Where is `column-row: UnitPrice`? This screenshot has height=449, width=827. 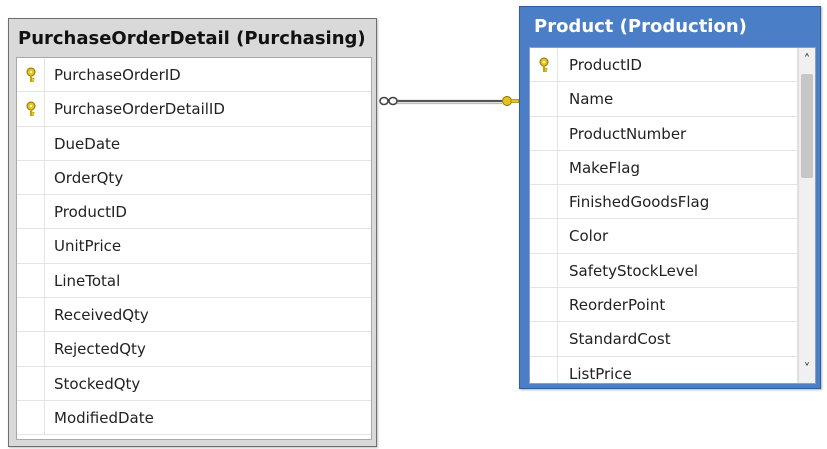
column-row: UnitPrice is located at coordinates (194, 246).